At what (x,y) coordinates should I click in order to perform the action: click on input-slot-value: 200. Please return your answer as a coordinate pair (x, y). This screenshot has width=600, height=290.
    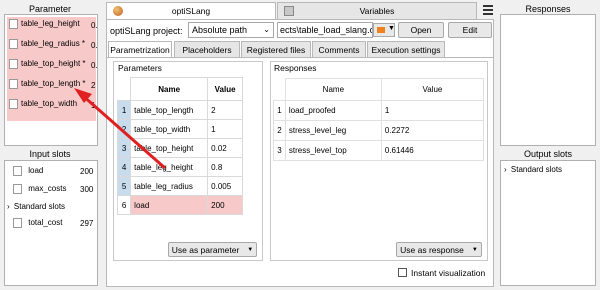
    Looking at the image, I should click on (87, 171).